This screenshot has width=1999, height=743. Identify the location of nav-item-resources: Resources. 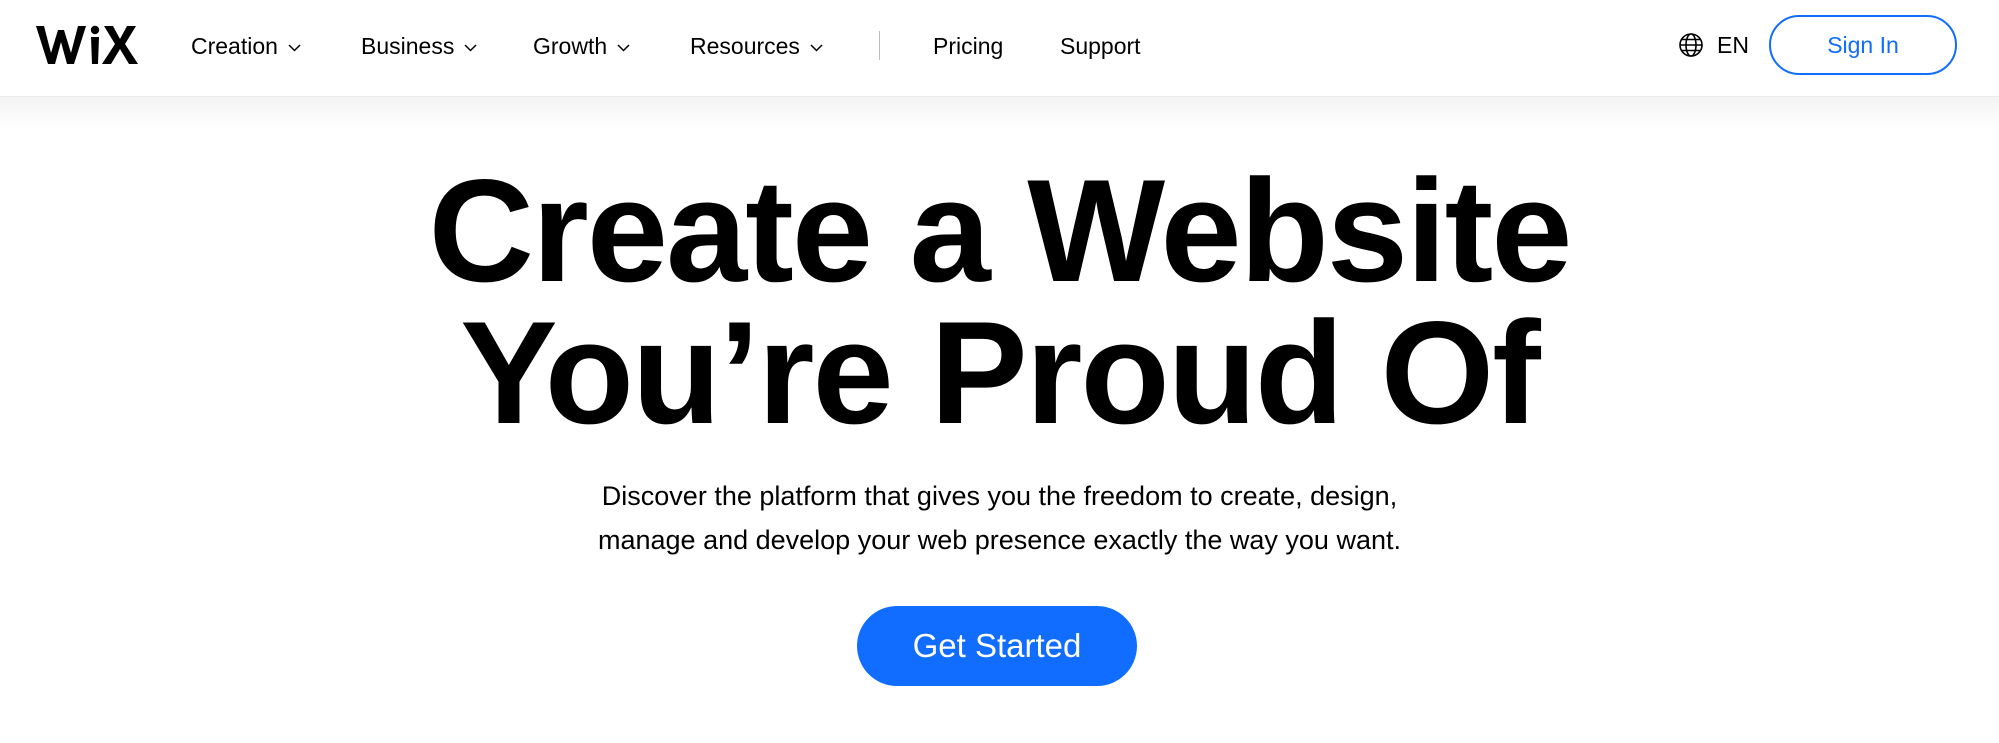
(756, 46).